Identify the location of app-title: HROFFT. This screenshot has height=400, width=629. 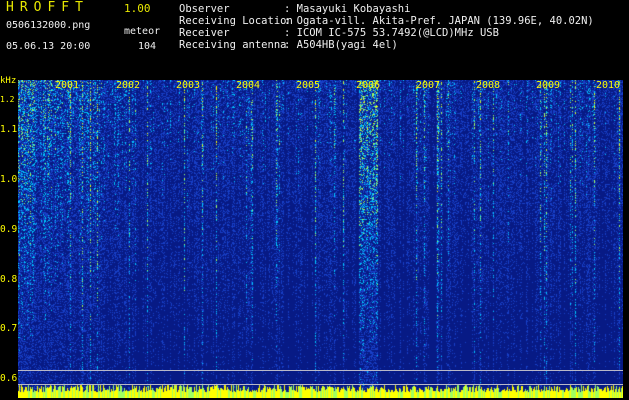
(47, 7).